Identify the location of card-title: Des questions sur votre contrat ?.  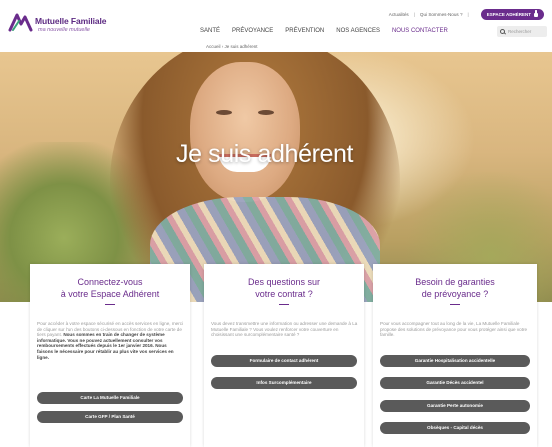
(284, 288).